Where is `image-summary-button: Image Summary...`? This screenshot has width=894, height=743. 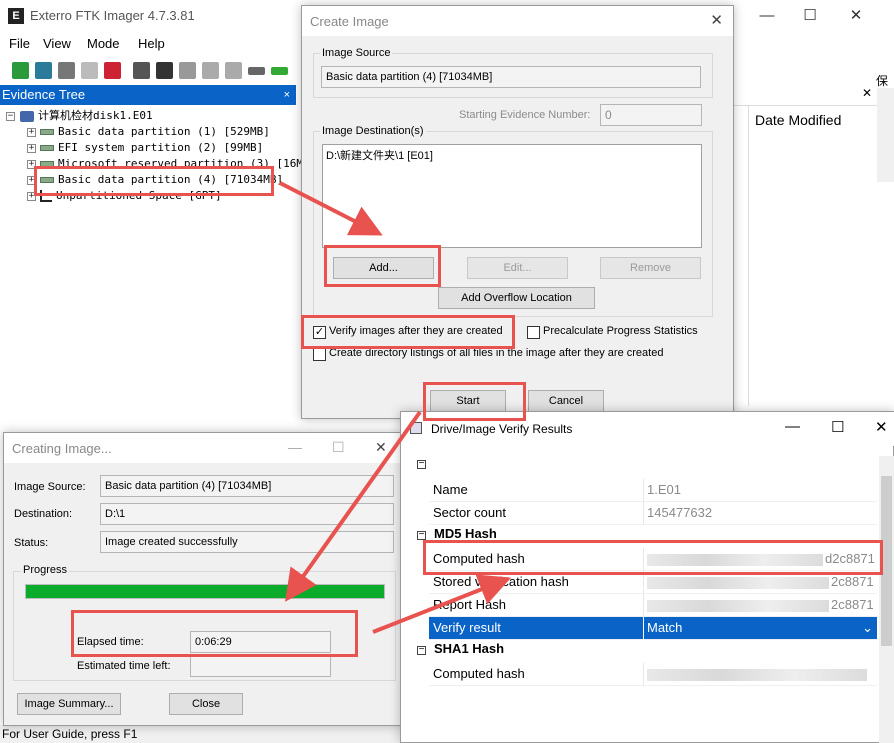
image-summary-button: Image Summary... is located at coordinates (69, 704).